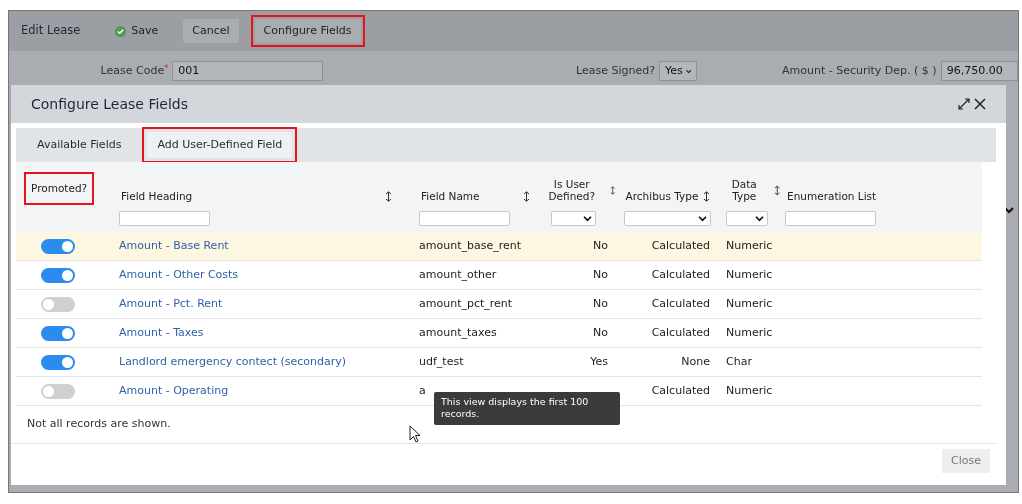 This screenshot has height=504, width=1022. I want to click on column-header: Promoted?, so click(59, 188).